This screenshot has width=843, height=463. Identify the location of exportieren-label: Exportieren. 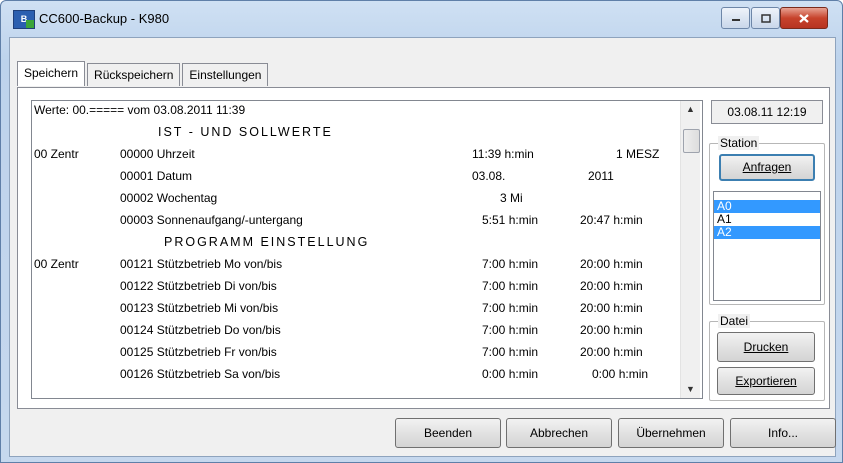
(766, 381).